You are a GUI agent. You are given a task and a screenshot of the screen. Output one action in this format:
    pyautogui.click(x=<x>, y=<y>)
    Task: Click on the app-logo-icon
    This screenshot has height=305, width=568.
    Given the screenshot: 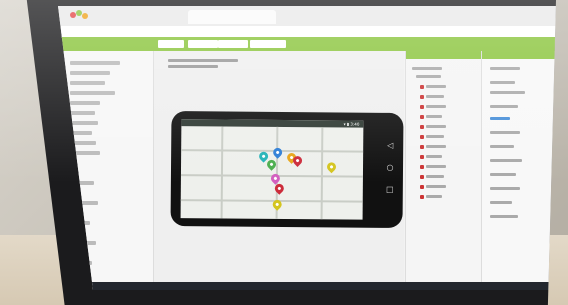 What is the action you would take?
    pyautogui.click(x=81, y=15)
    